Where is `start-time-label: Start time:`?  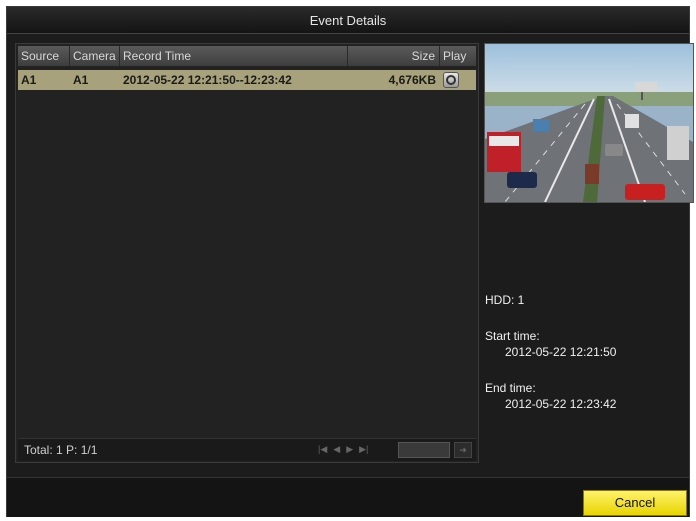 start-time-label: Start time: is located at coordinates (512, 336).